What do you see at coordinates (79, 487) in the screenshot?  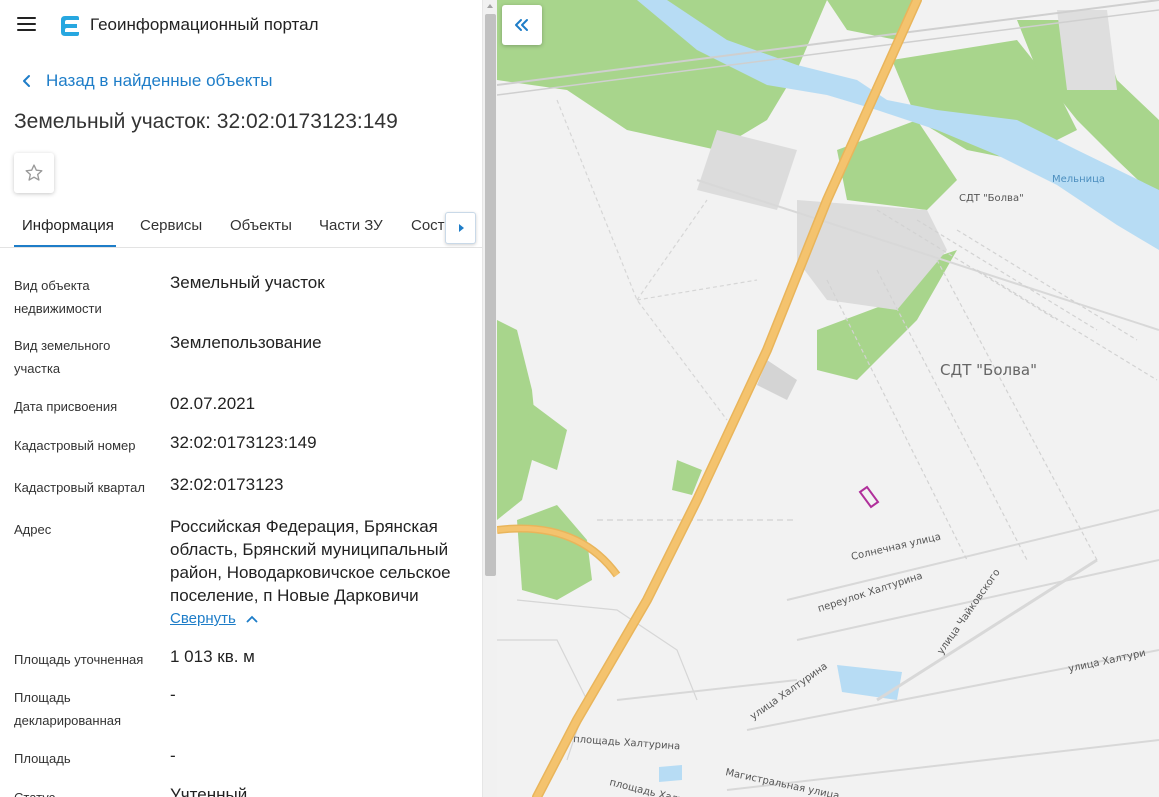 I see `info-label: Кадастровый квартал` at bounding box center [79, 487].